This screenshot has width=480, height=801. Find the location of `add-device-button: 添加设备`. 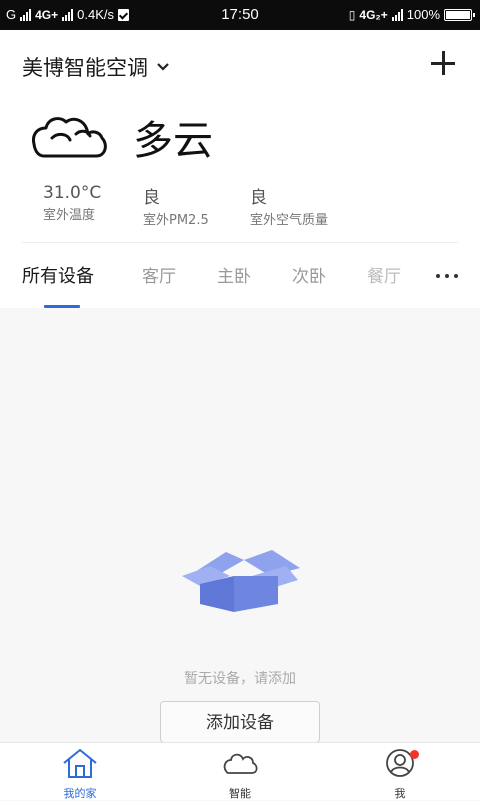

add-device-button: 添加设备 is located at coordinates (240, 722).